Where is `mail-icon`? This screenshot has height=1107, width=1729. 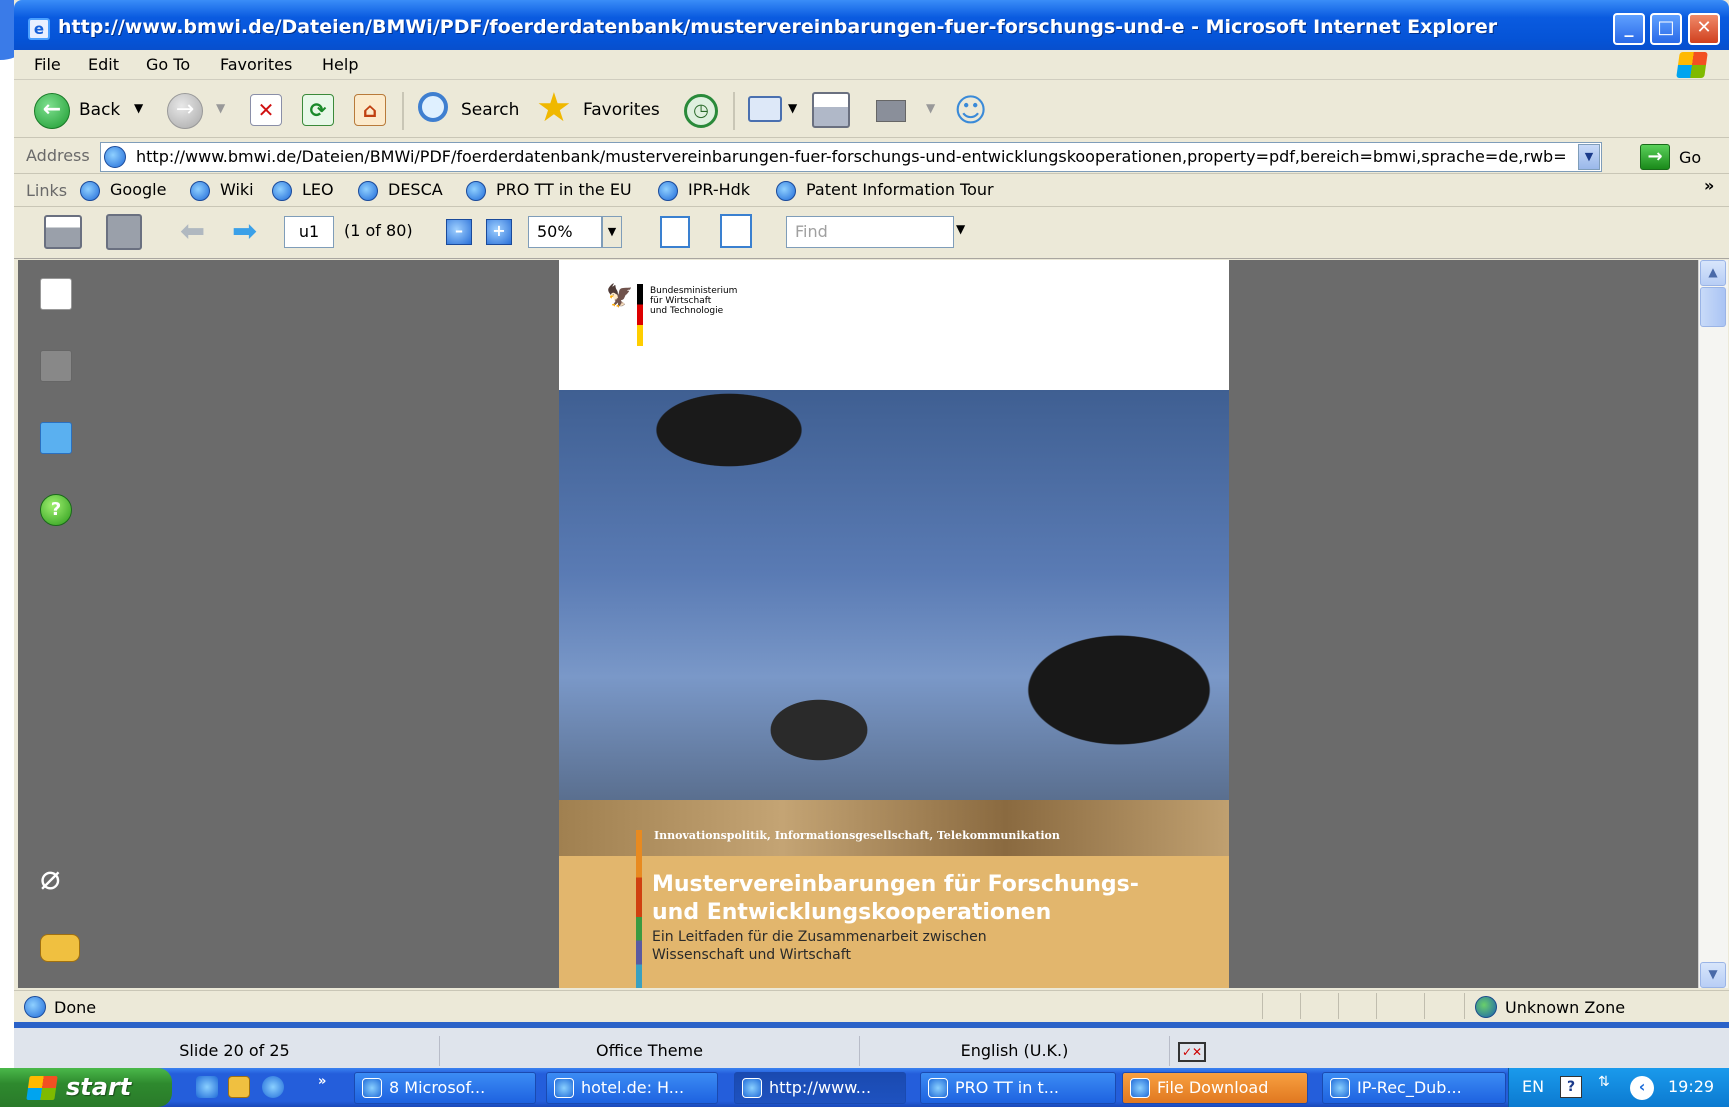
mail-icon is located at coordinates (765, 109).